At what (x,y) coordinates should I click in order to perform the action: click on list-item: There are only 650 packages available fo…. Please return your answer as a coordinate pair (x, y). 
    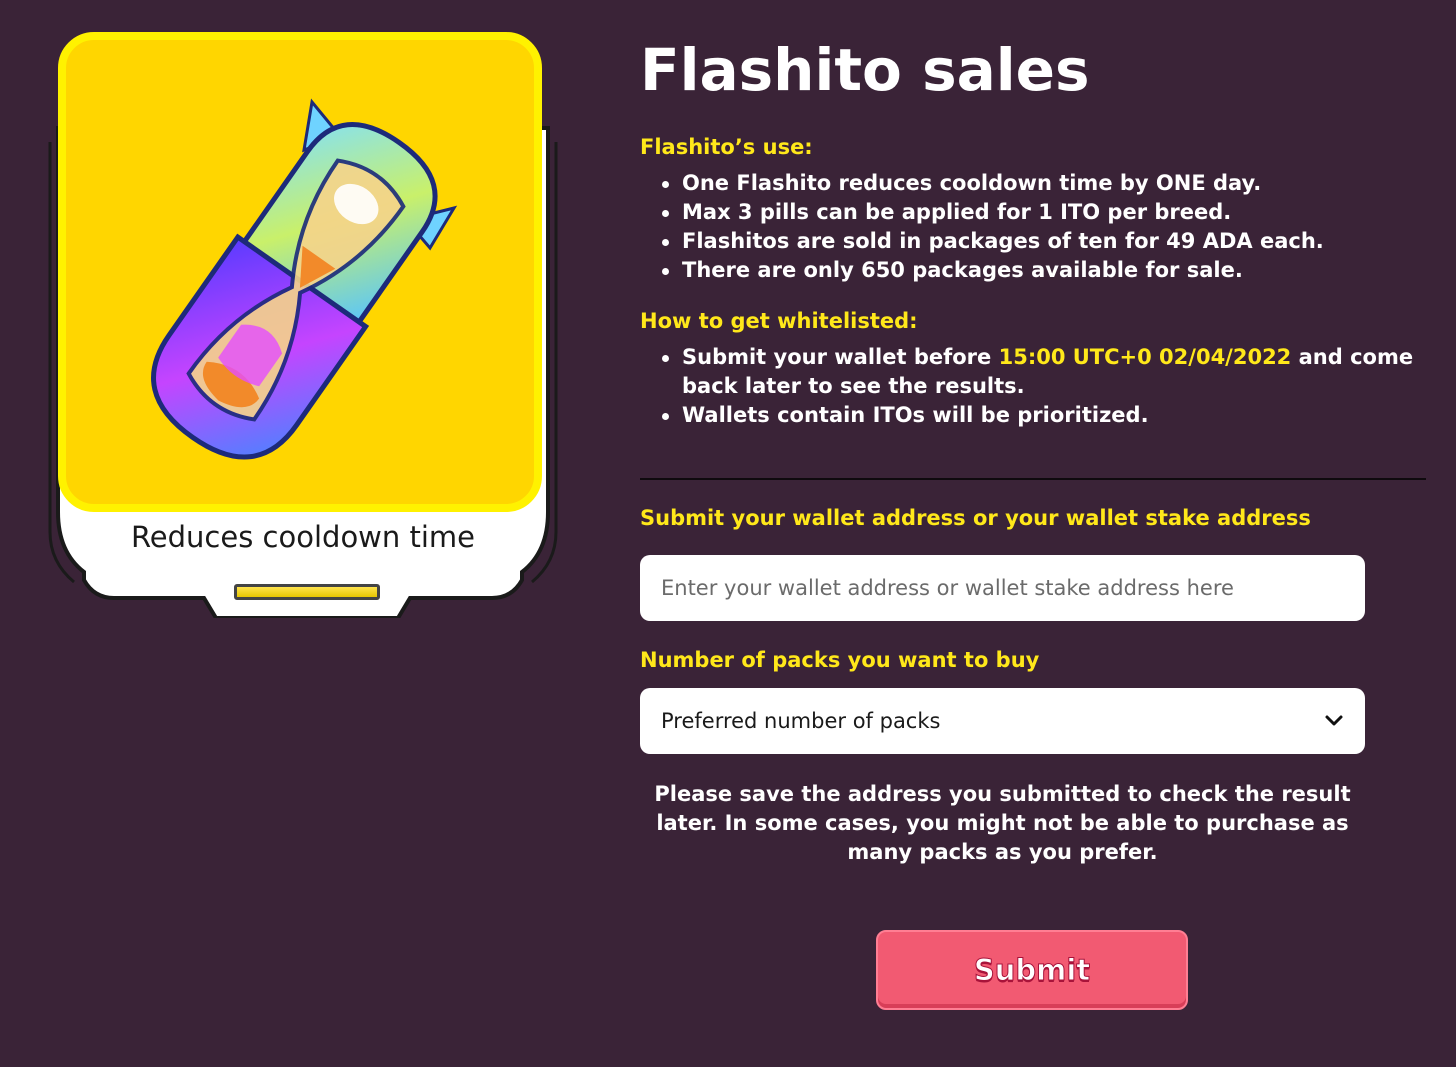
    Looking at the image, I should click on (1044, 270).